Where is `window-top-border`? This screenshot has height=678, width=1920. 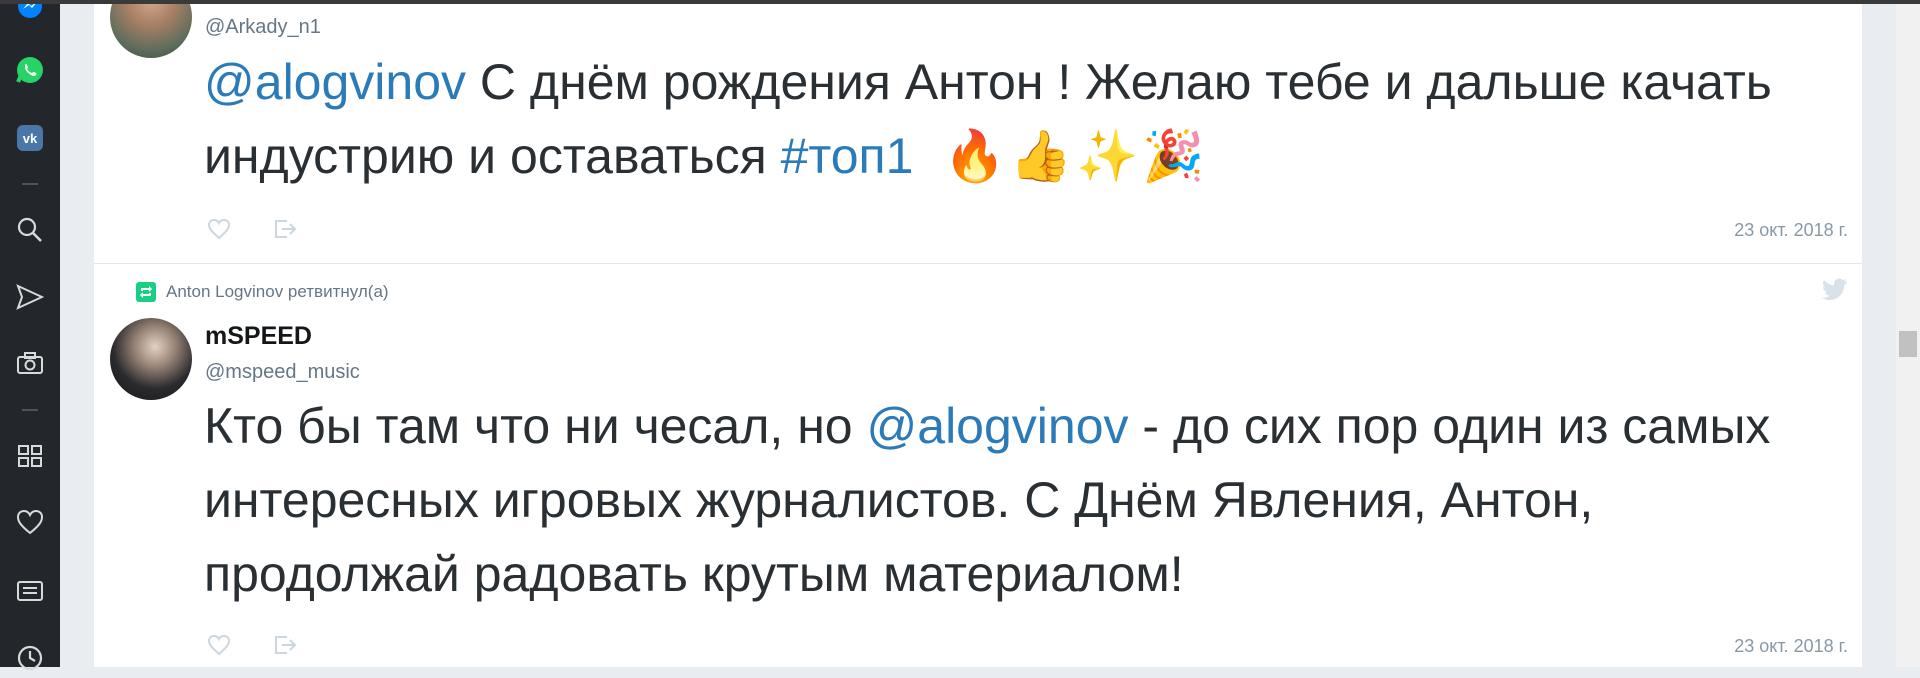 window-top-border is located at coordinates (960, 2).